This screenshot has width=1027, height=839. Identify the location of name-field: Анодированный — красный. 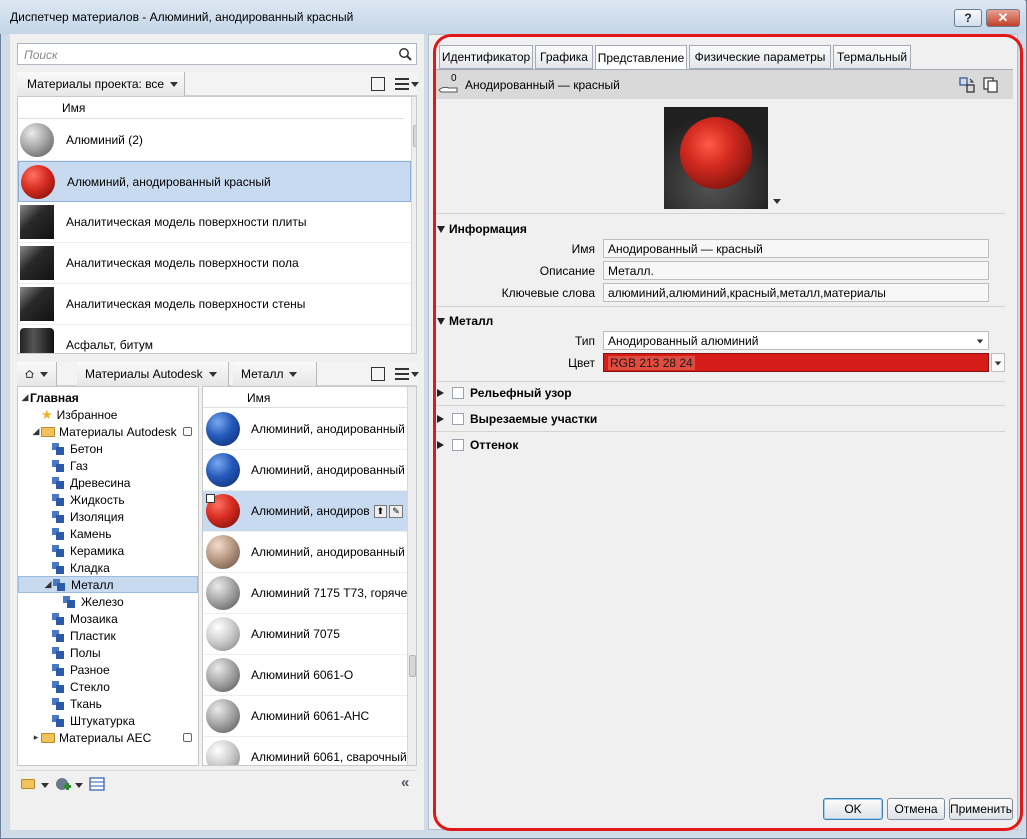
(796, 248).